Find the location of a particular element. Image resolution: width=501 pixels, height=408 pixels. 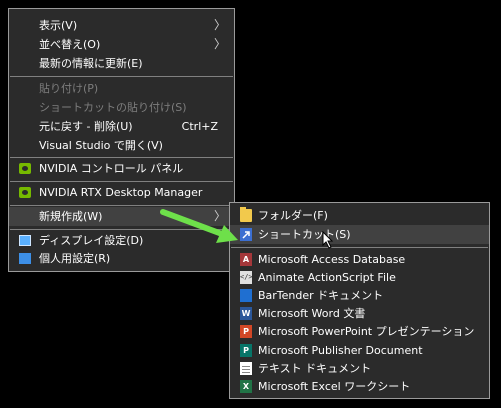

menu-item-label: 並べ替え(O) is located at coordinates (70, 44).